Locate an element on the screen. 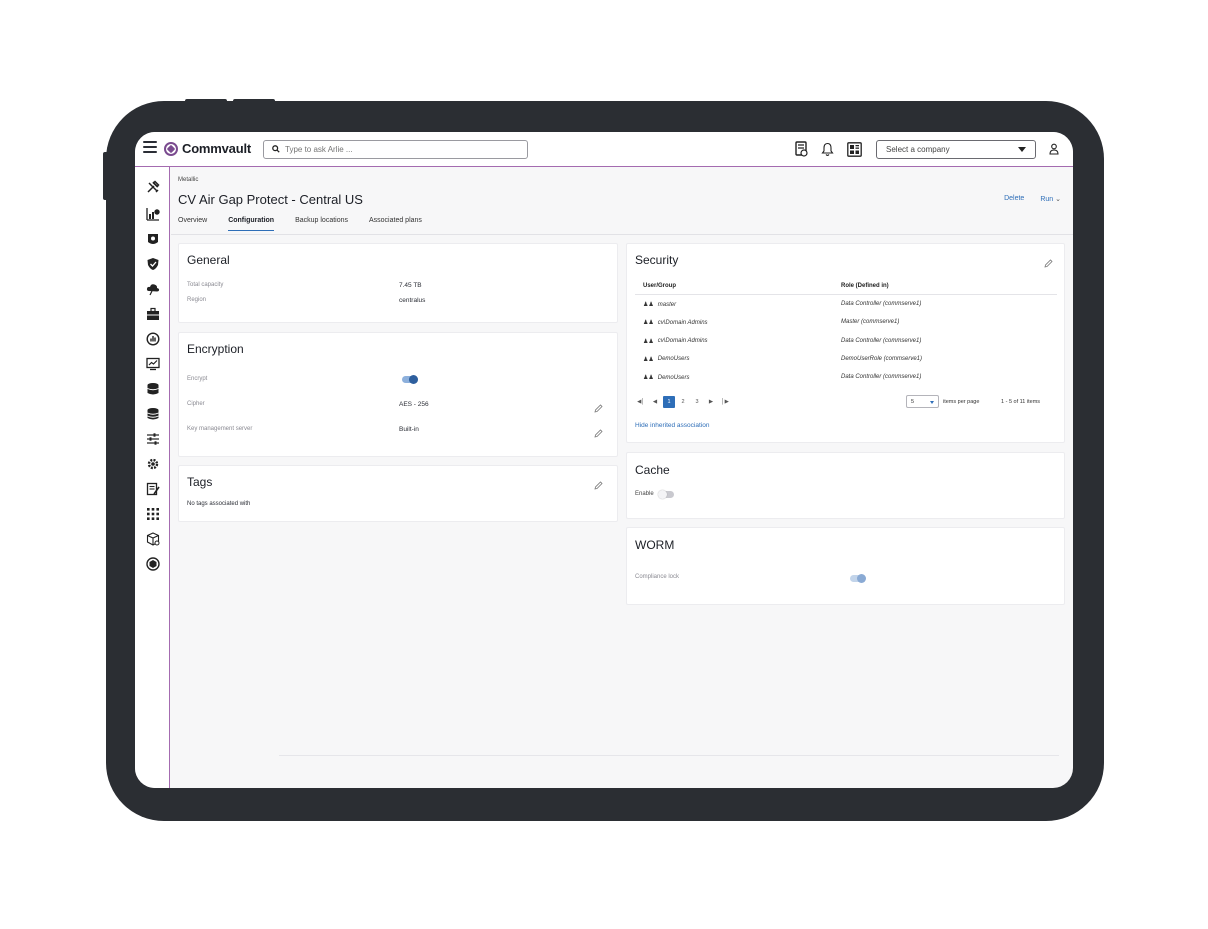 The height and width of the screenshot is (929, 1208). table-row: ♟♟ master Data Controller (commserve1) is located at coordinates (846, 304).